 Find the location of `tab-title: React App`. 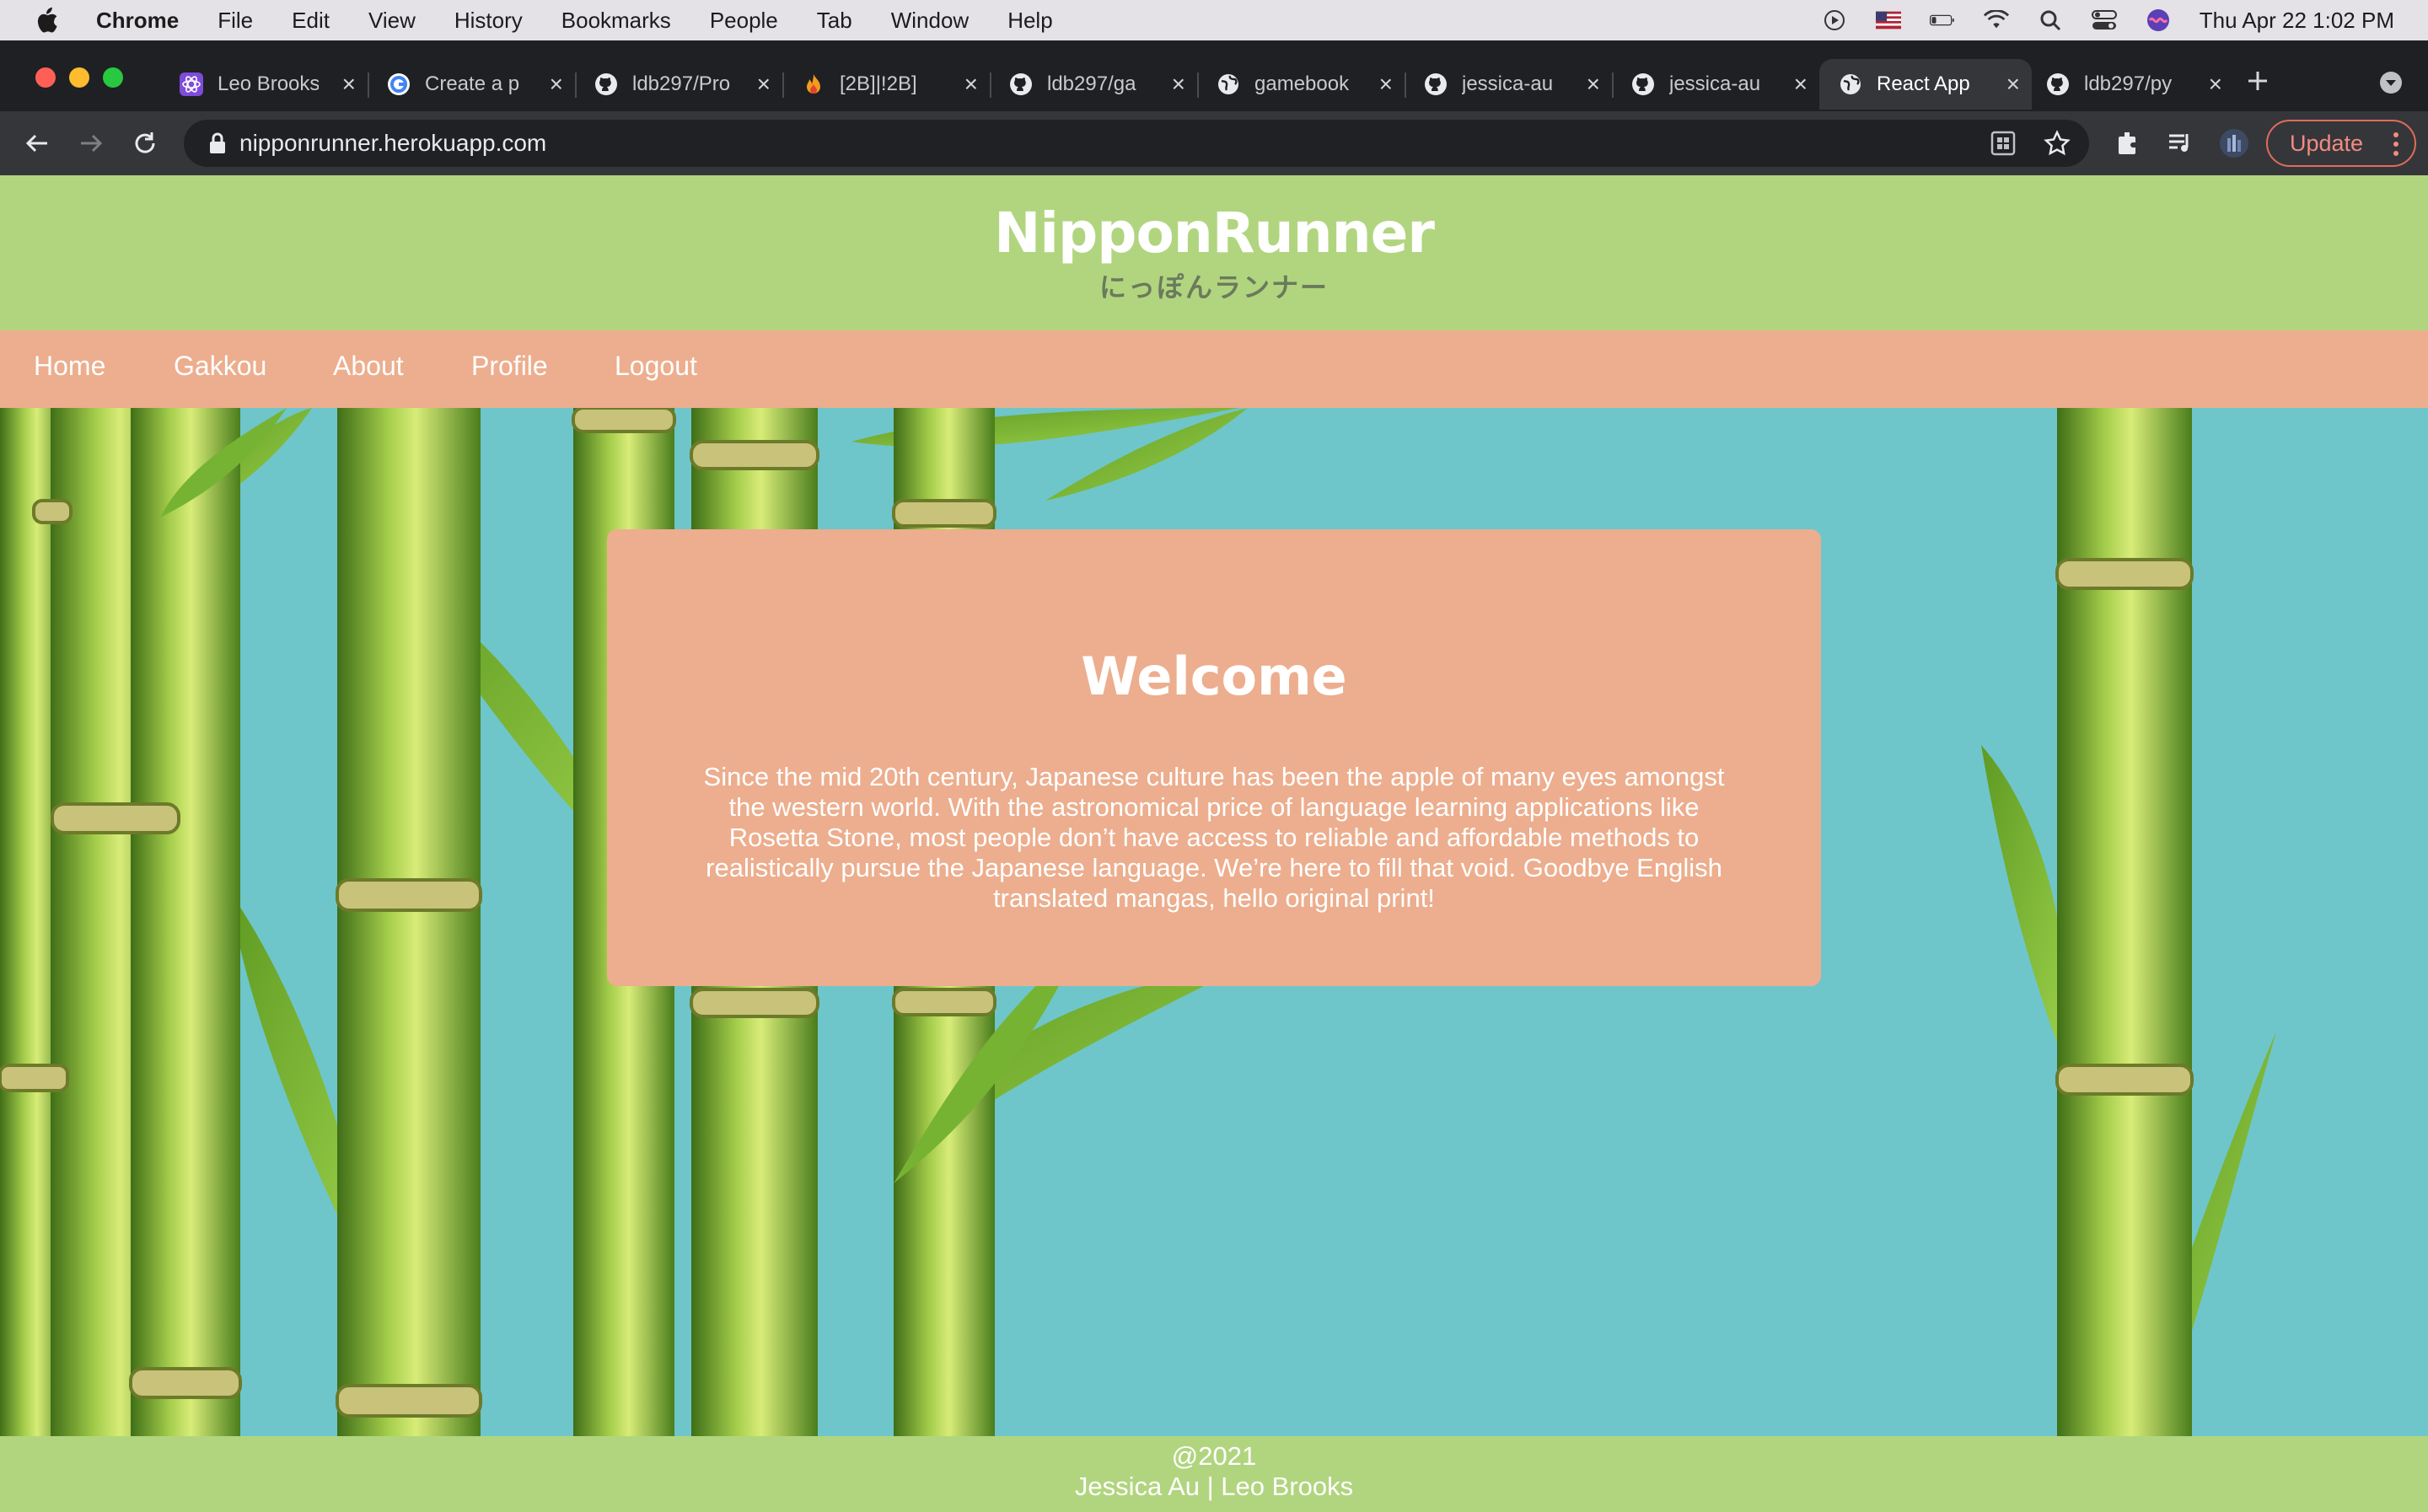

tab-title: React App is located at coordinates (1923, 83).